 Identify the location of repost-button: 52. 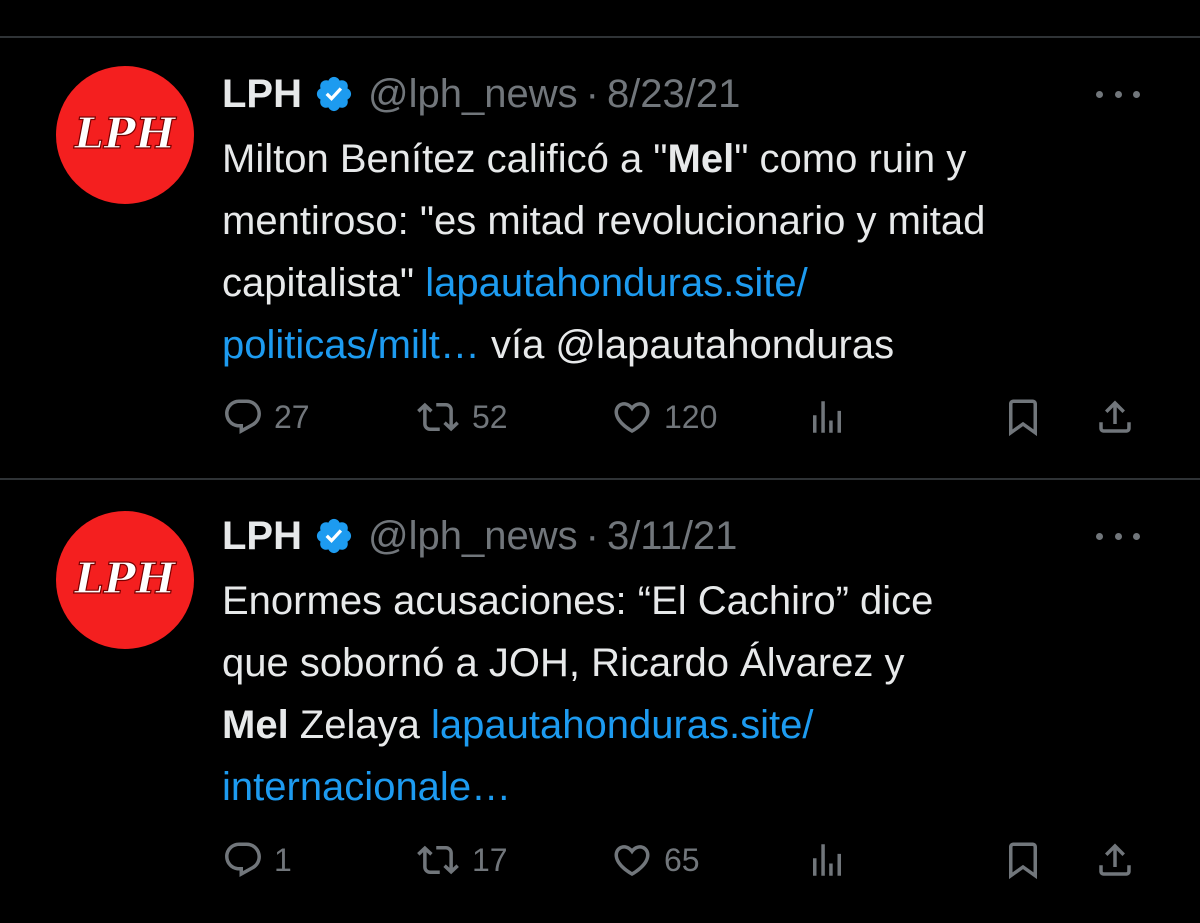
(461, 417).